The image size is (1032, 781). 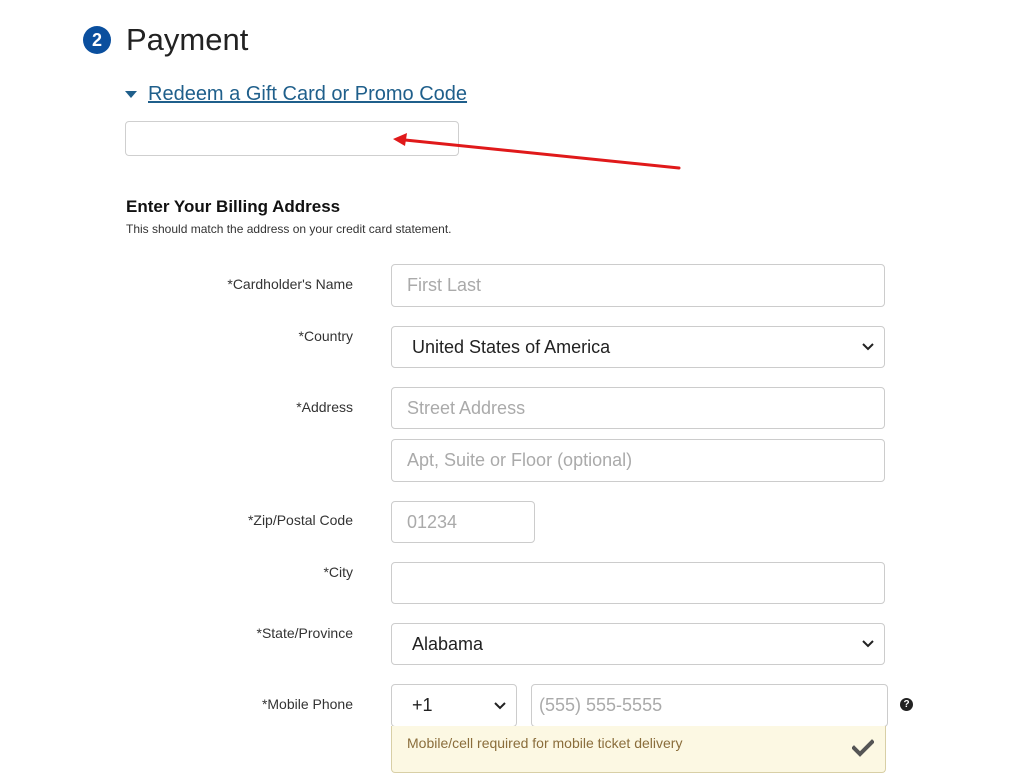 I want to click on mobile-phone-label: *Mobile Phone, so click(x=307, y=704).